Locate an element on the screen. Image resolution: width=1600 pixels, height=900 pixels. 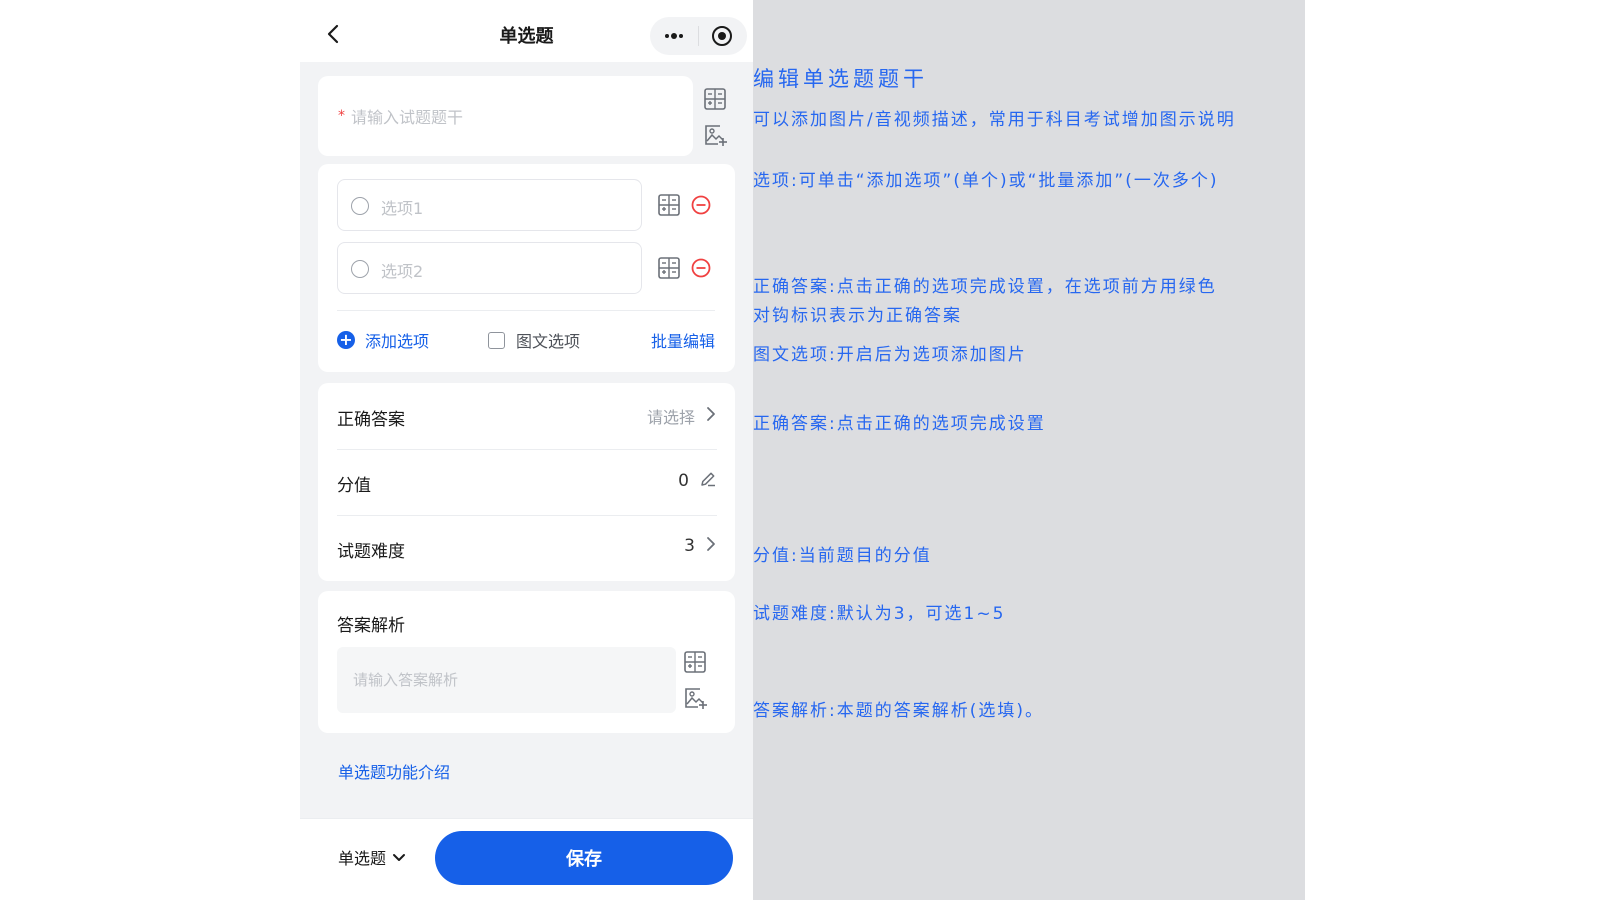
option-placeholder: 选项1 is located at coordinates (402, 208).